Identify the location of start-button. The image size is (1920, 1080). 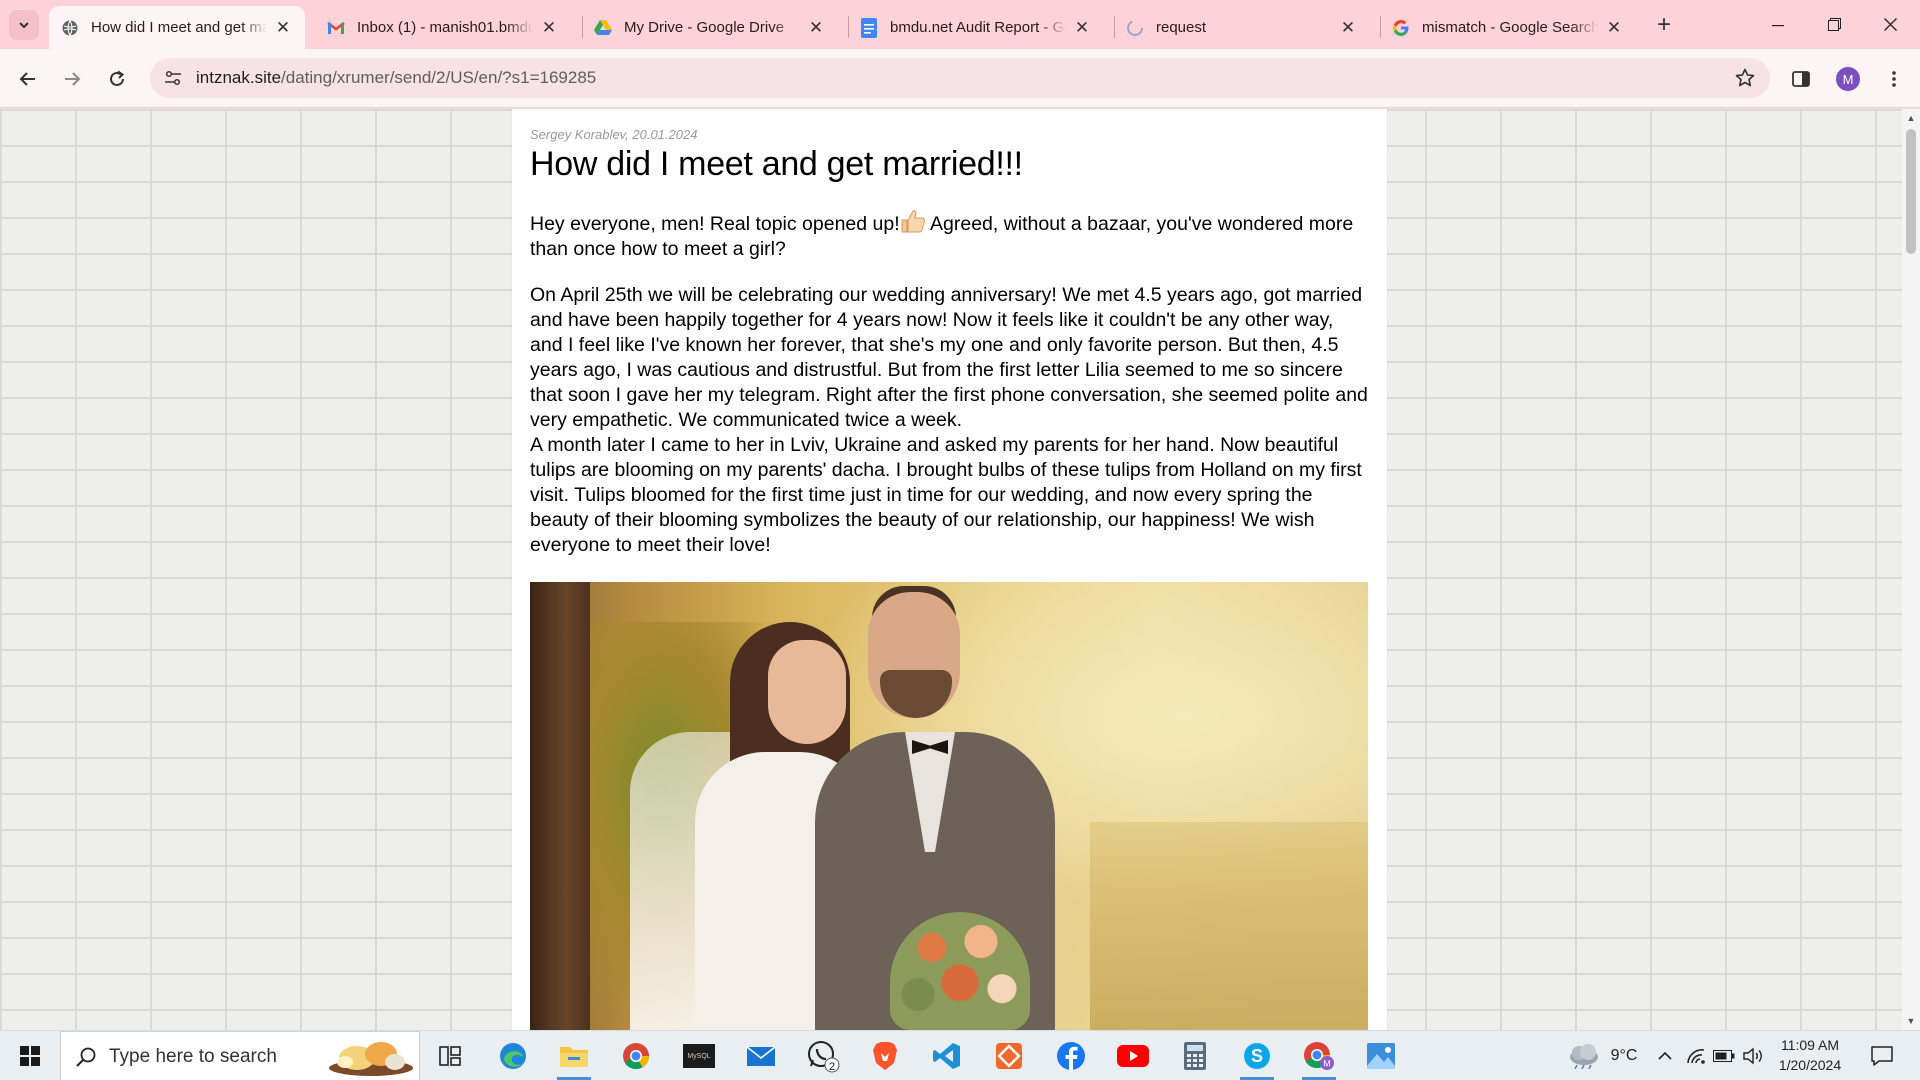
(30, 1055).